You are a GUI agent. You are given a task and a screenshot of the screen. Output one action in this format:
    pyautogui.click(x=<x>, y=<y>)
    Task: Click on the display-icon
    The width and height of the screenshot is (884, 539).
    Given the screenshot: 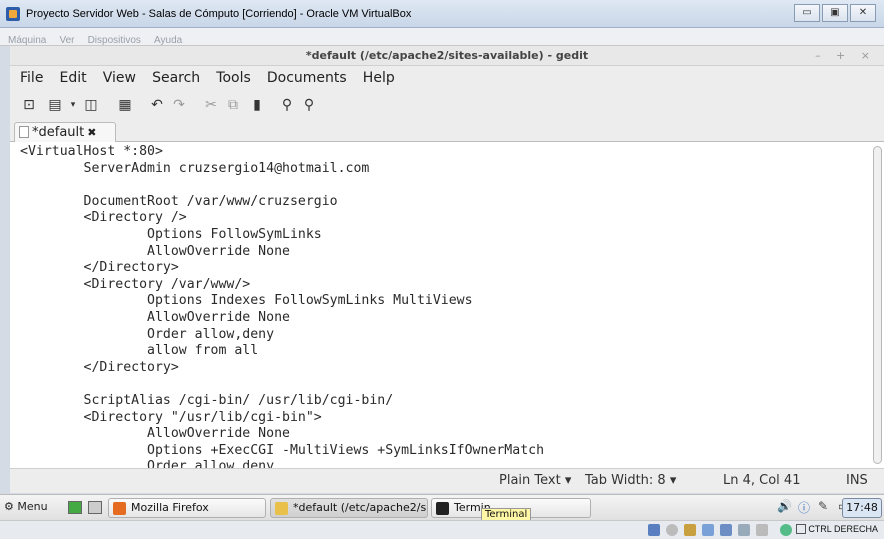 What is the action you would take?
    pyautogui.click(x=744, y=530)
    